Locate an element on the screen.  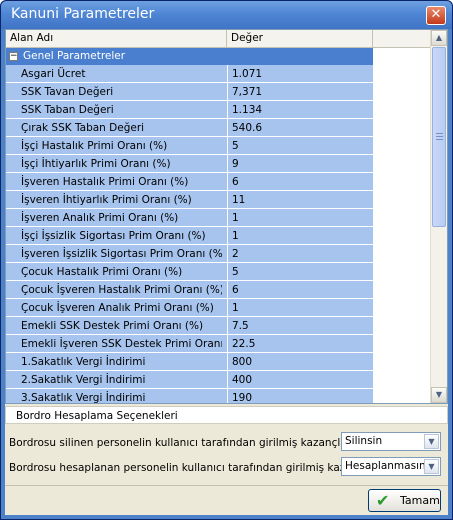
vertical-scrollbar: ▲ ▼ is located at coordinates (438, 216).